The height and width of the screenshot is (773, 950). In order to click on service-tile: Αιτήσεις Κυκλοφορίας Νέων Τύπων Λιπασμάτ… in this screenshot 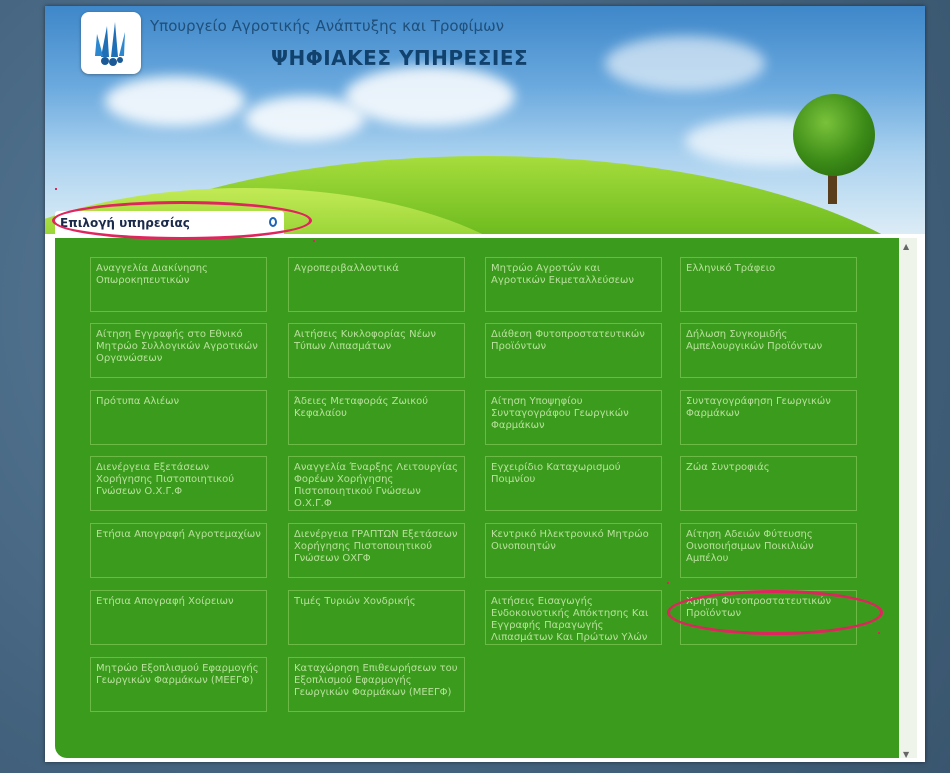, I will do `click(376, 350)`.